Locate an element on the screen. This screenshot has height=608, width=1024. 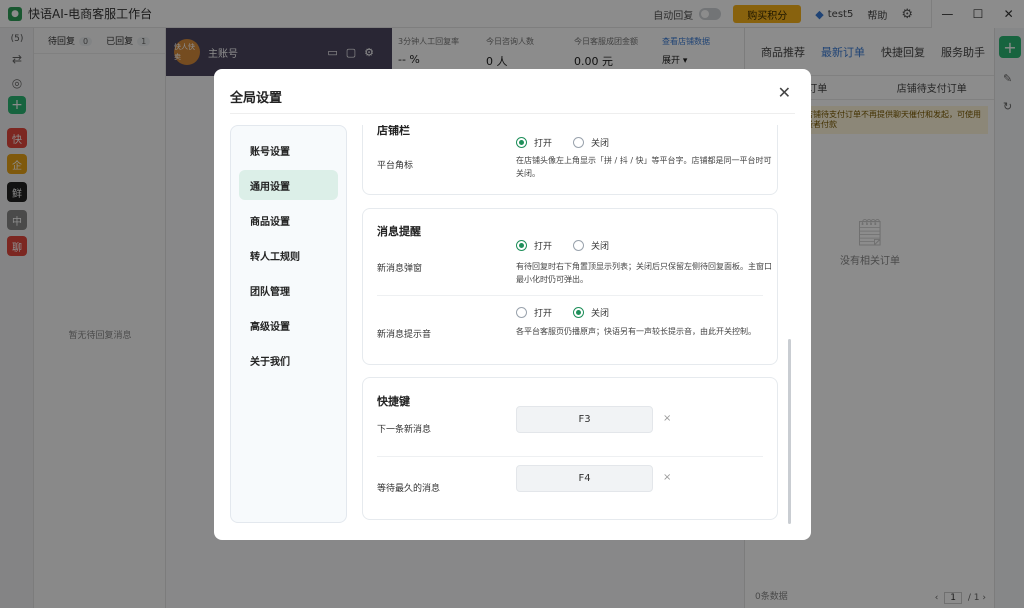
platform-badge-on-radio: 打开 is located at coordinates (534, 142).